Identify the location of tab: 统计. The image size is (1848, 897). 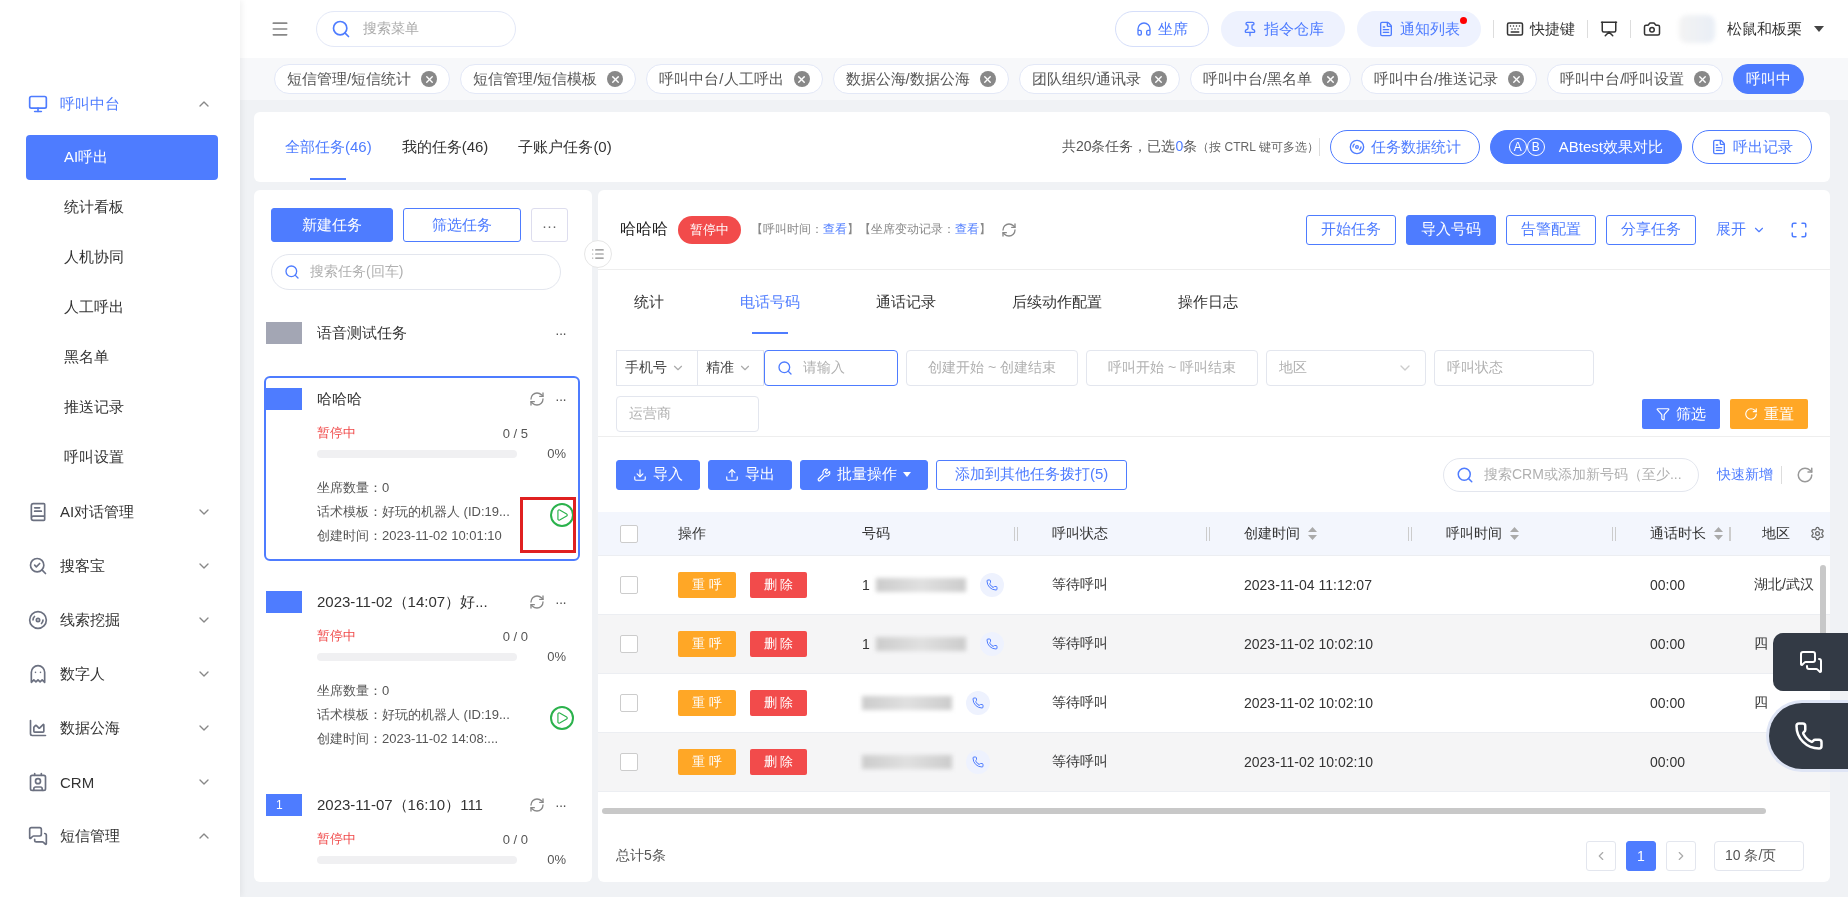
(649, 302).